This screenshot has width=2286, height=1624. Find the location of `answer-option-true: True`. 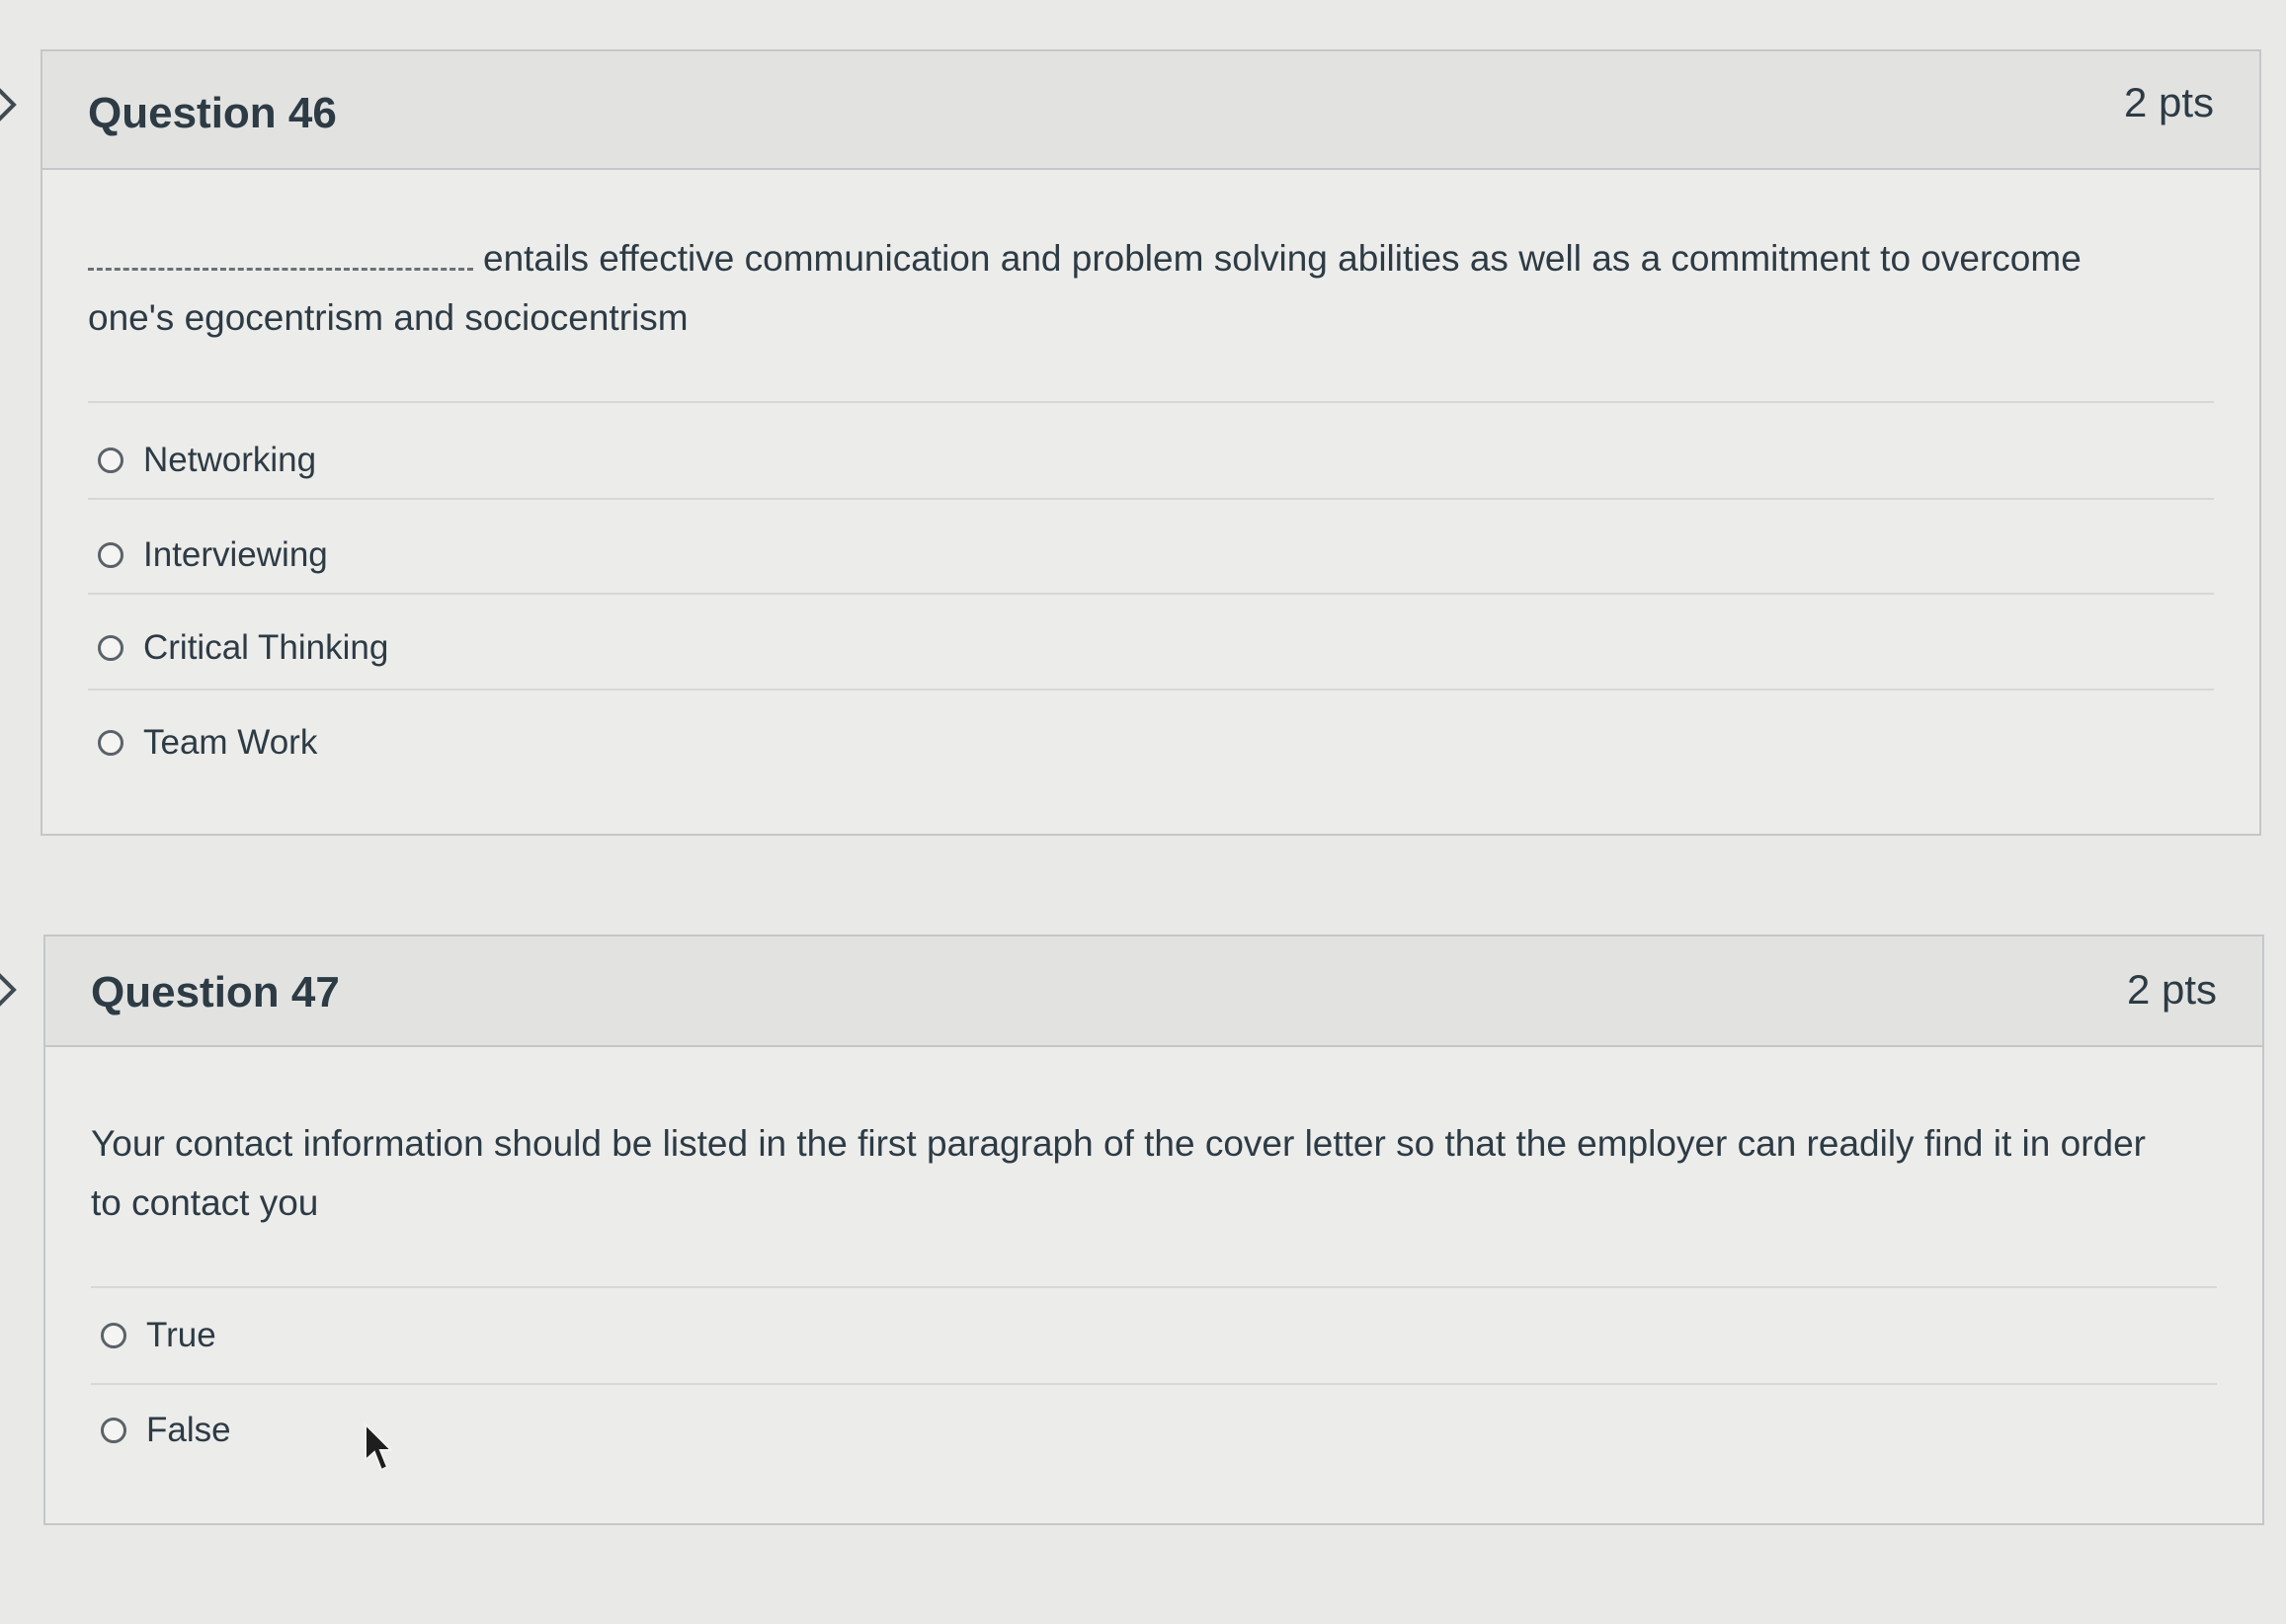

answer-option-true: True is located at coordinates (158, 1335).